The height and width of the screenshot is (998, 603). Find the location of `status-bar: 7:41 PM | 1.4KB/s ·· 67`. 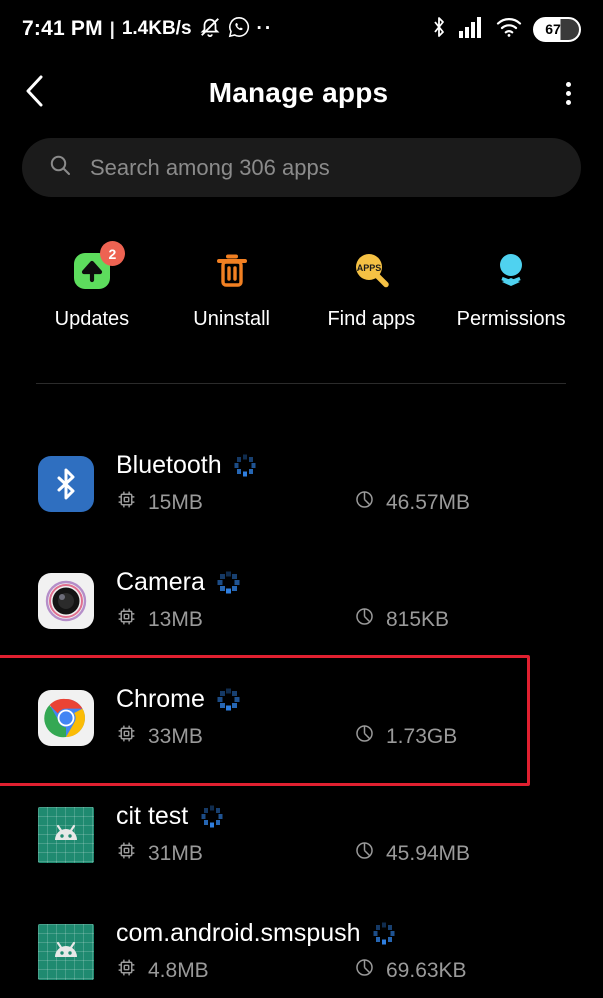

status-bar: 7:41 PM | 1.4KB/s ·· 67 is located at coordinates (301, 29).